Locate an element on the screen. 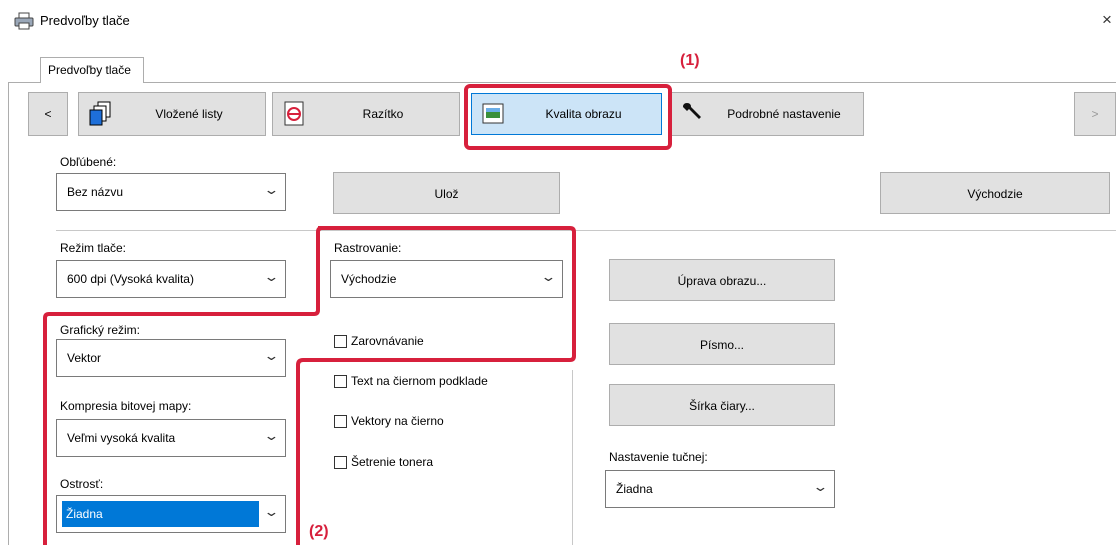  annotation-2: (2) is located at coordinates (319, 531).